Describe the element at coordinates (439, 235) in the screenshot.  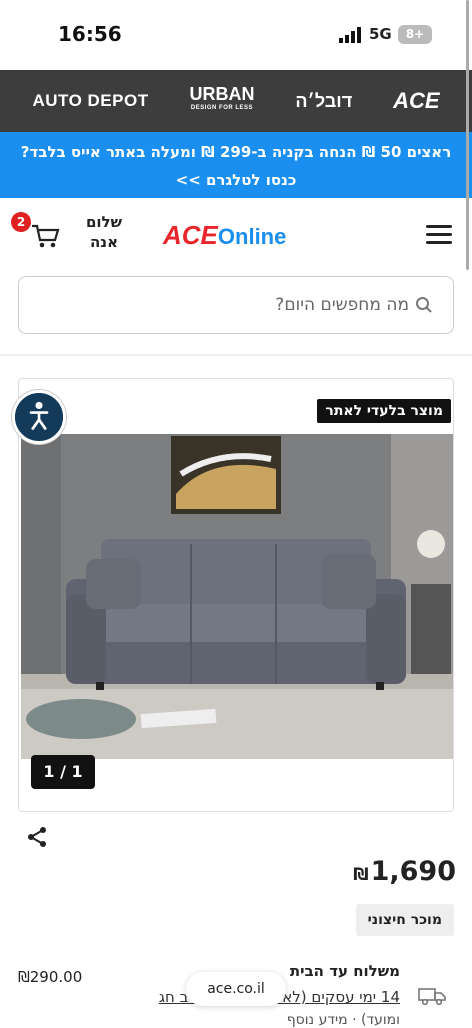
I see `hamburger-menu-icon` at that location.